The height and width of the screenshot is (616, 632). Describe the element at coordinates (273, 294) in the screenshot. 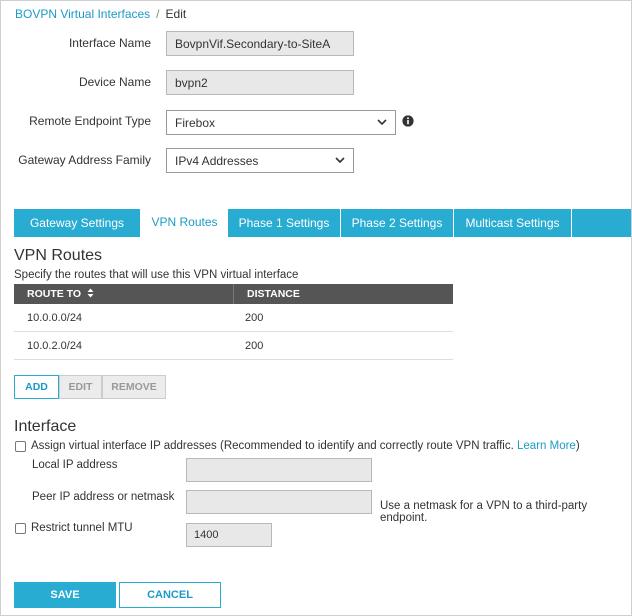

I see `column-header-distance: DISTANCE` at that location.